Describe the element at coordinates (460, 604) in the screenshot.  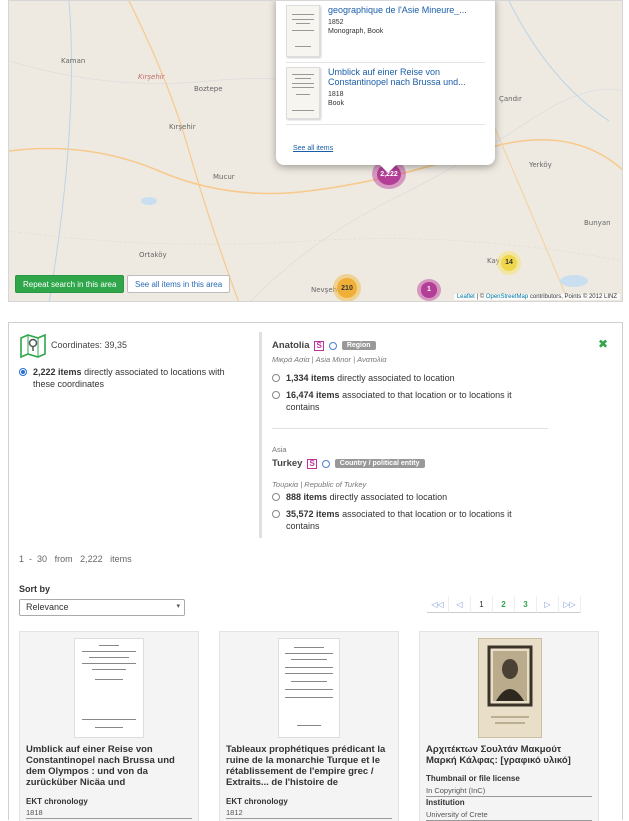
I see `prev-page-button: ◁` at that location.